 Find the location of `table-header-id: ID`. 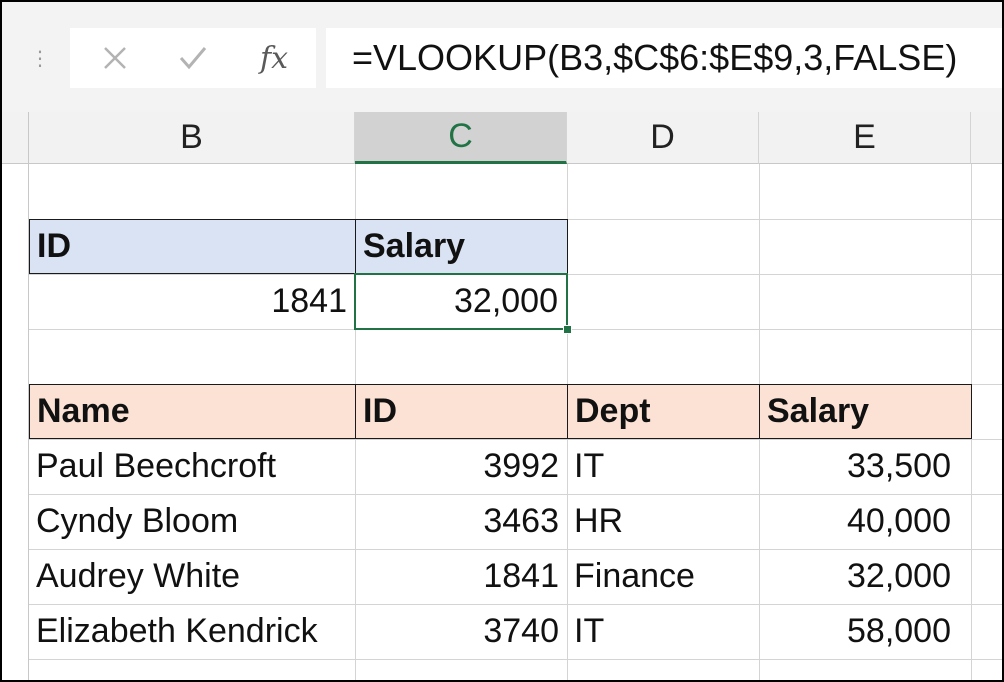

table-header-id: ID is located at coordinates (461, 411).